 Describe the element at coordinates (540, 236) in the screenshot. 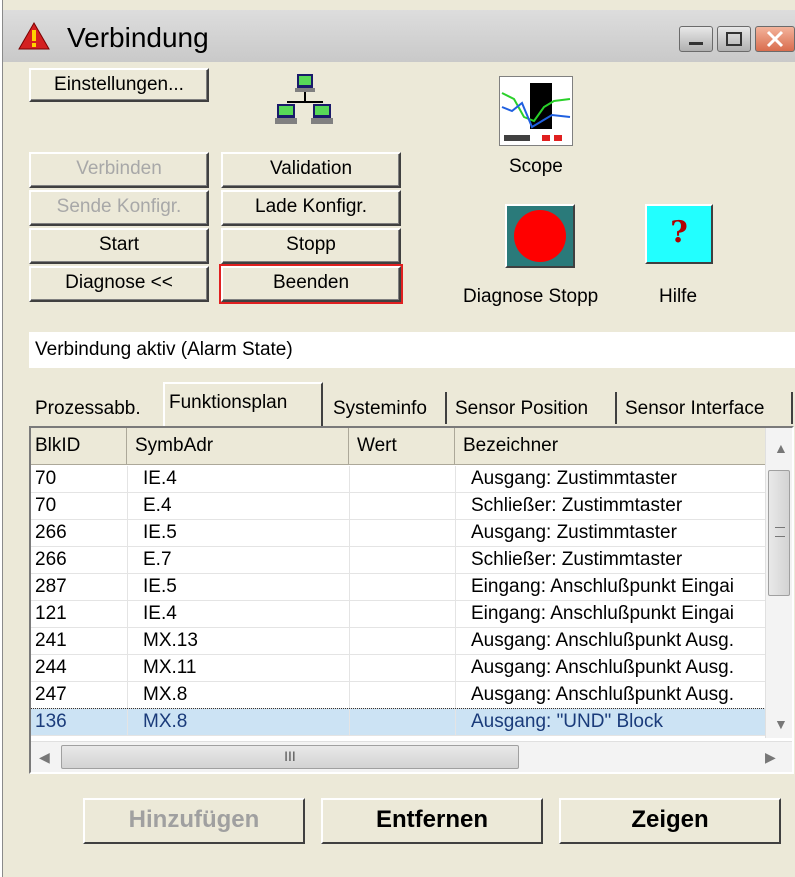

I see `diagnose-stop-button` at that location.